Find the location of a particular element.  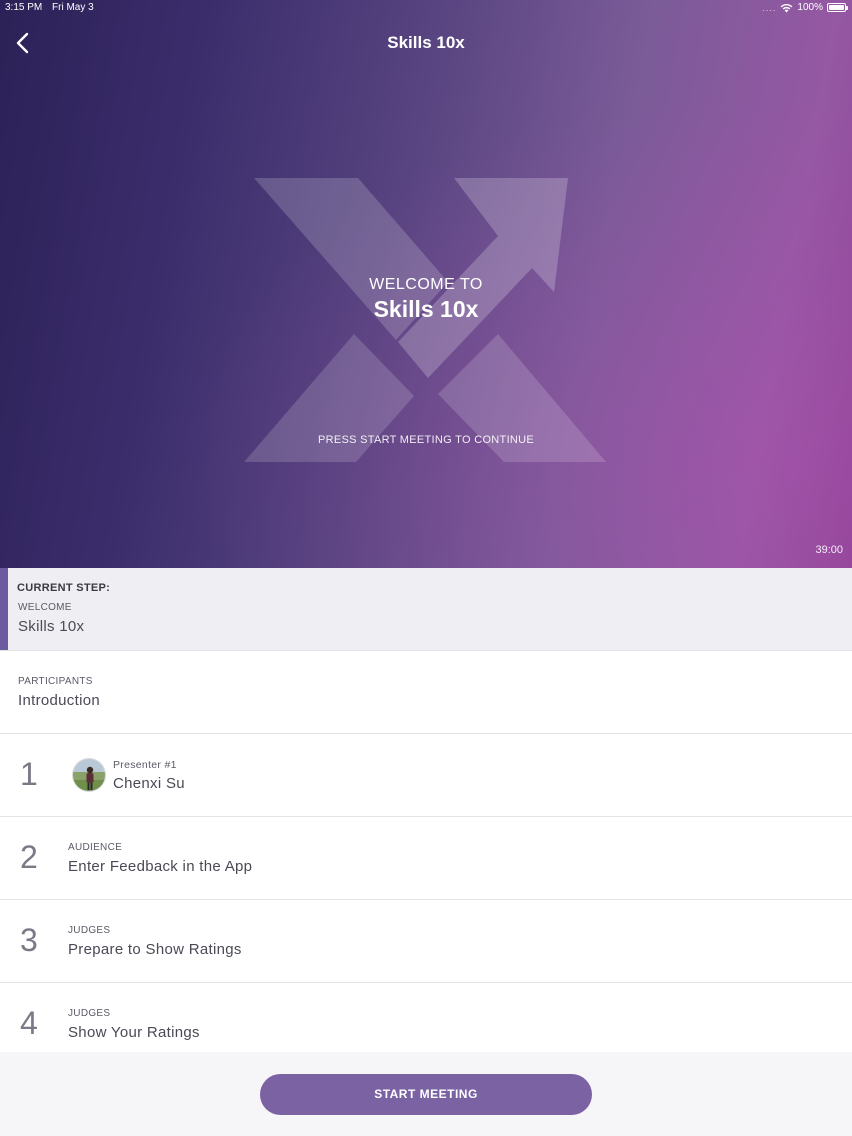

list-item-participants: PARTICIPANTS Introduction is located at coordinates (426, 692).